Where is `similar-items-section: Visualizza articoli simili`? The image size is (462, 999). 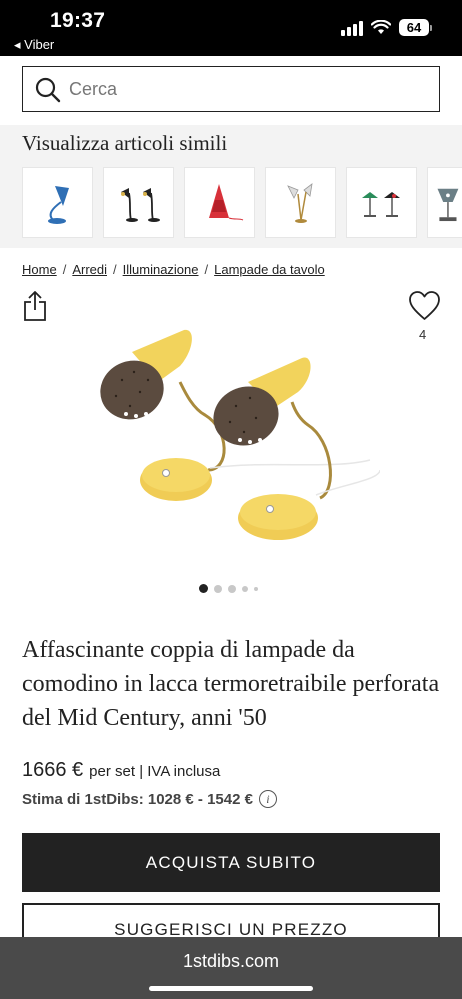
similar-items-section: Visualizza articoli simili is located at coordinates (231, 186).